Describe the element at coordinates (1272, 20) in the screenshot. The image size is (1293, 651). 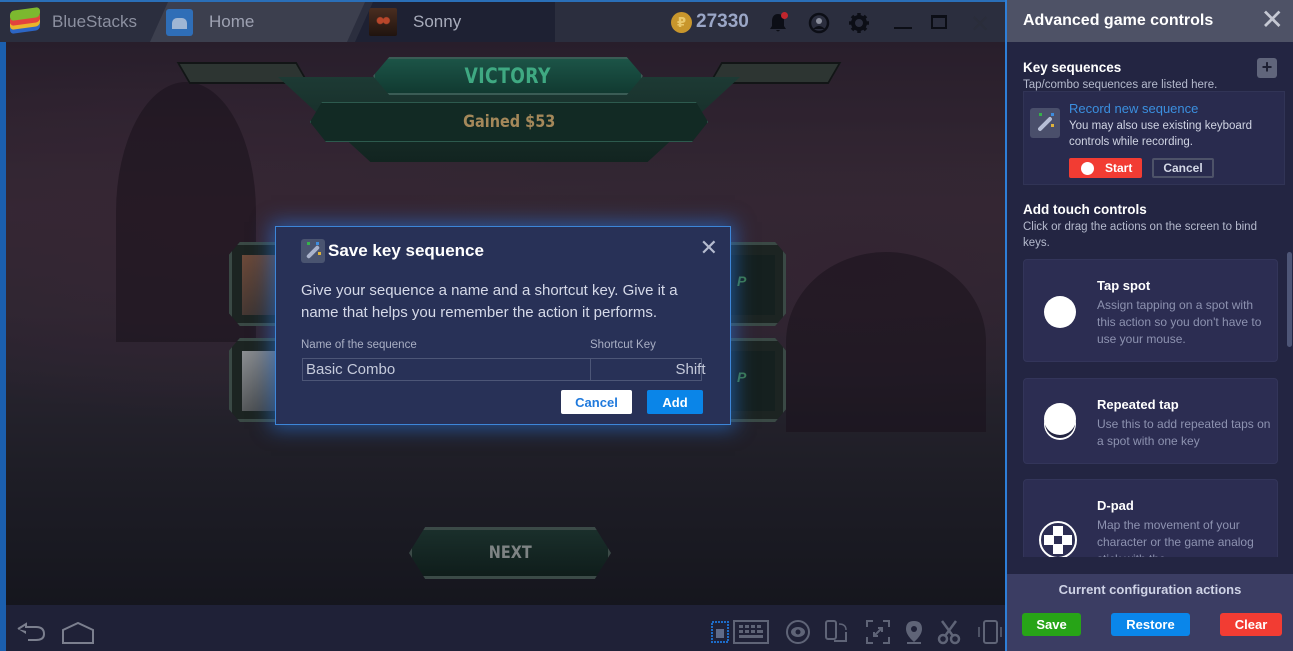
I see `panel-close-icon: ✕` at that location.